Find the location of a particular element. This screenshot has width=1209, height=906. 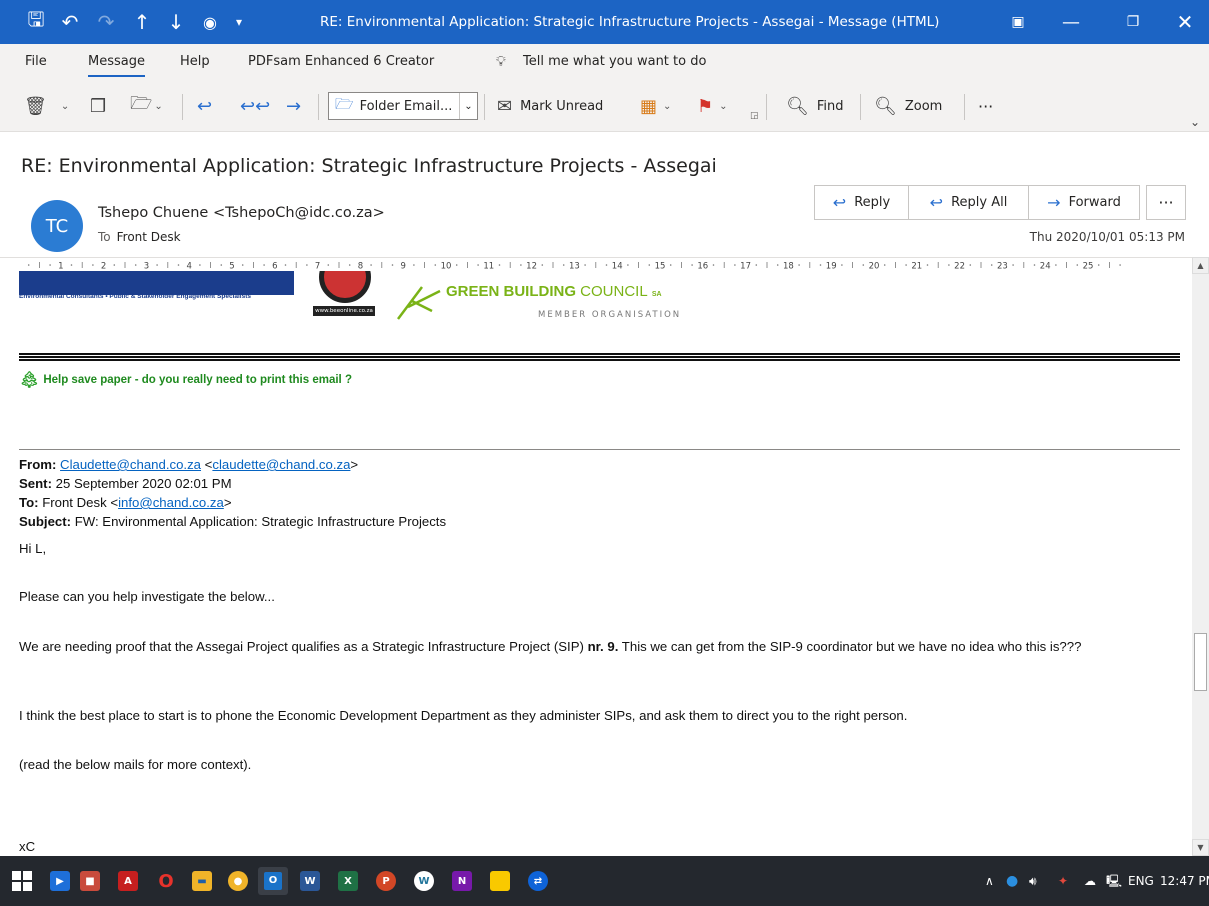

reply-all-button: ↩ Reply All is located at coordinates (969, 202).